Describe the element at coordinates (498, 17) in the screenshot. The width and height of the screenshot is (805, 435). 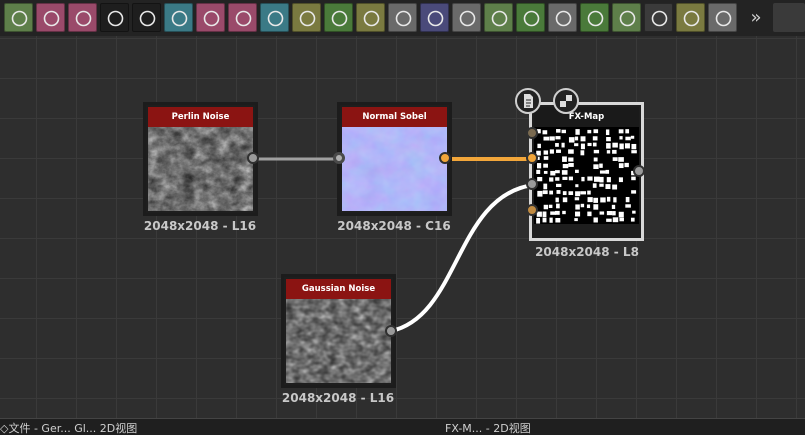
I see `graph-output-icon` at that location.